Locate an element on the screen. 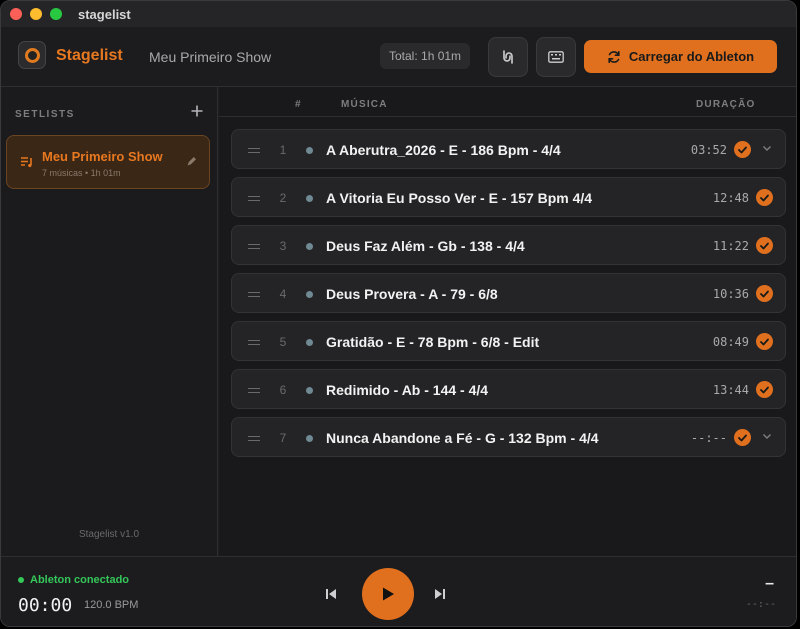  connection-status: Ableton conectado is located at coordinates (73, 580).